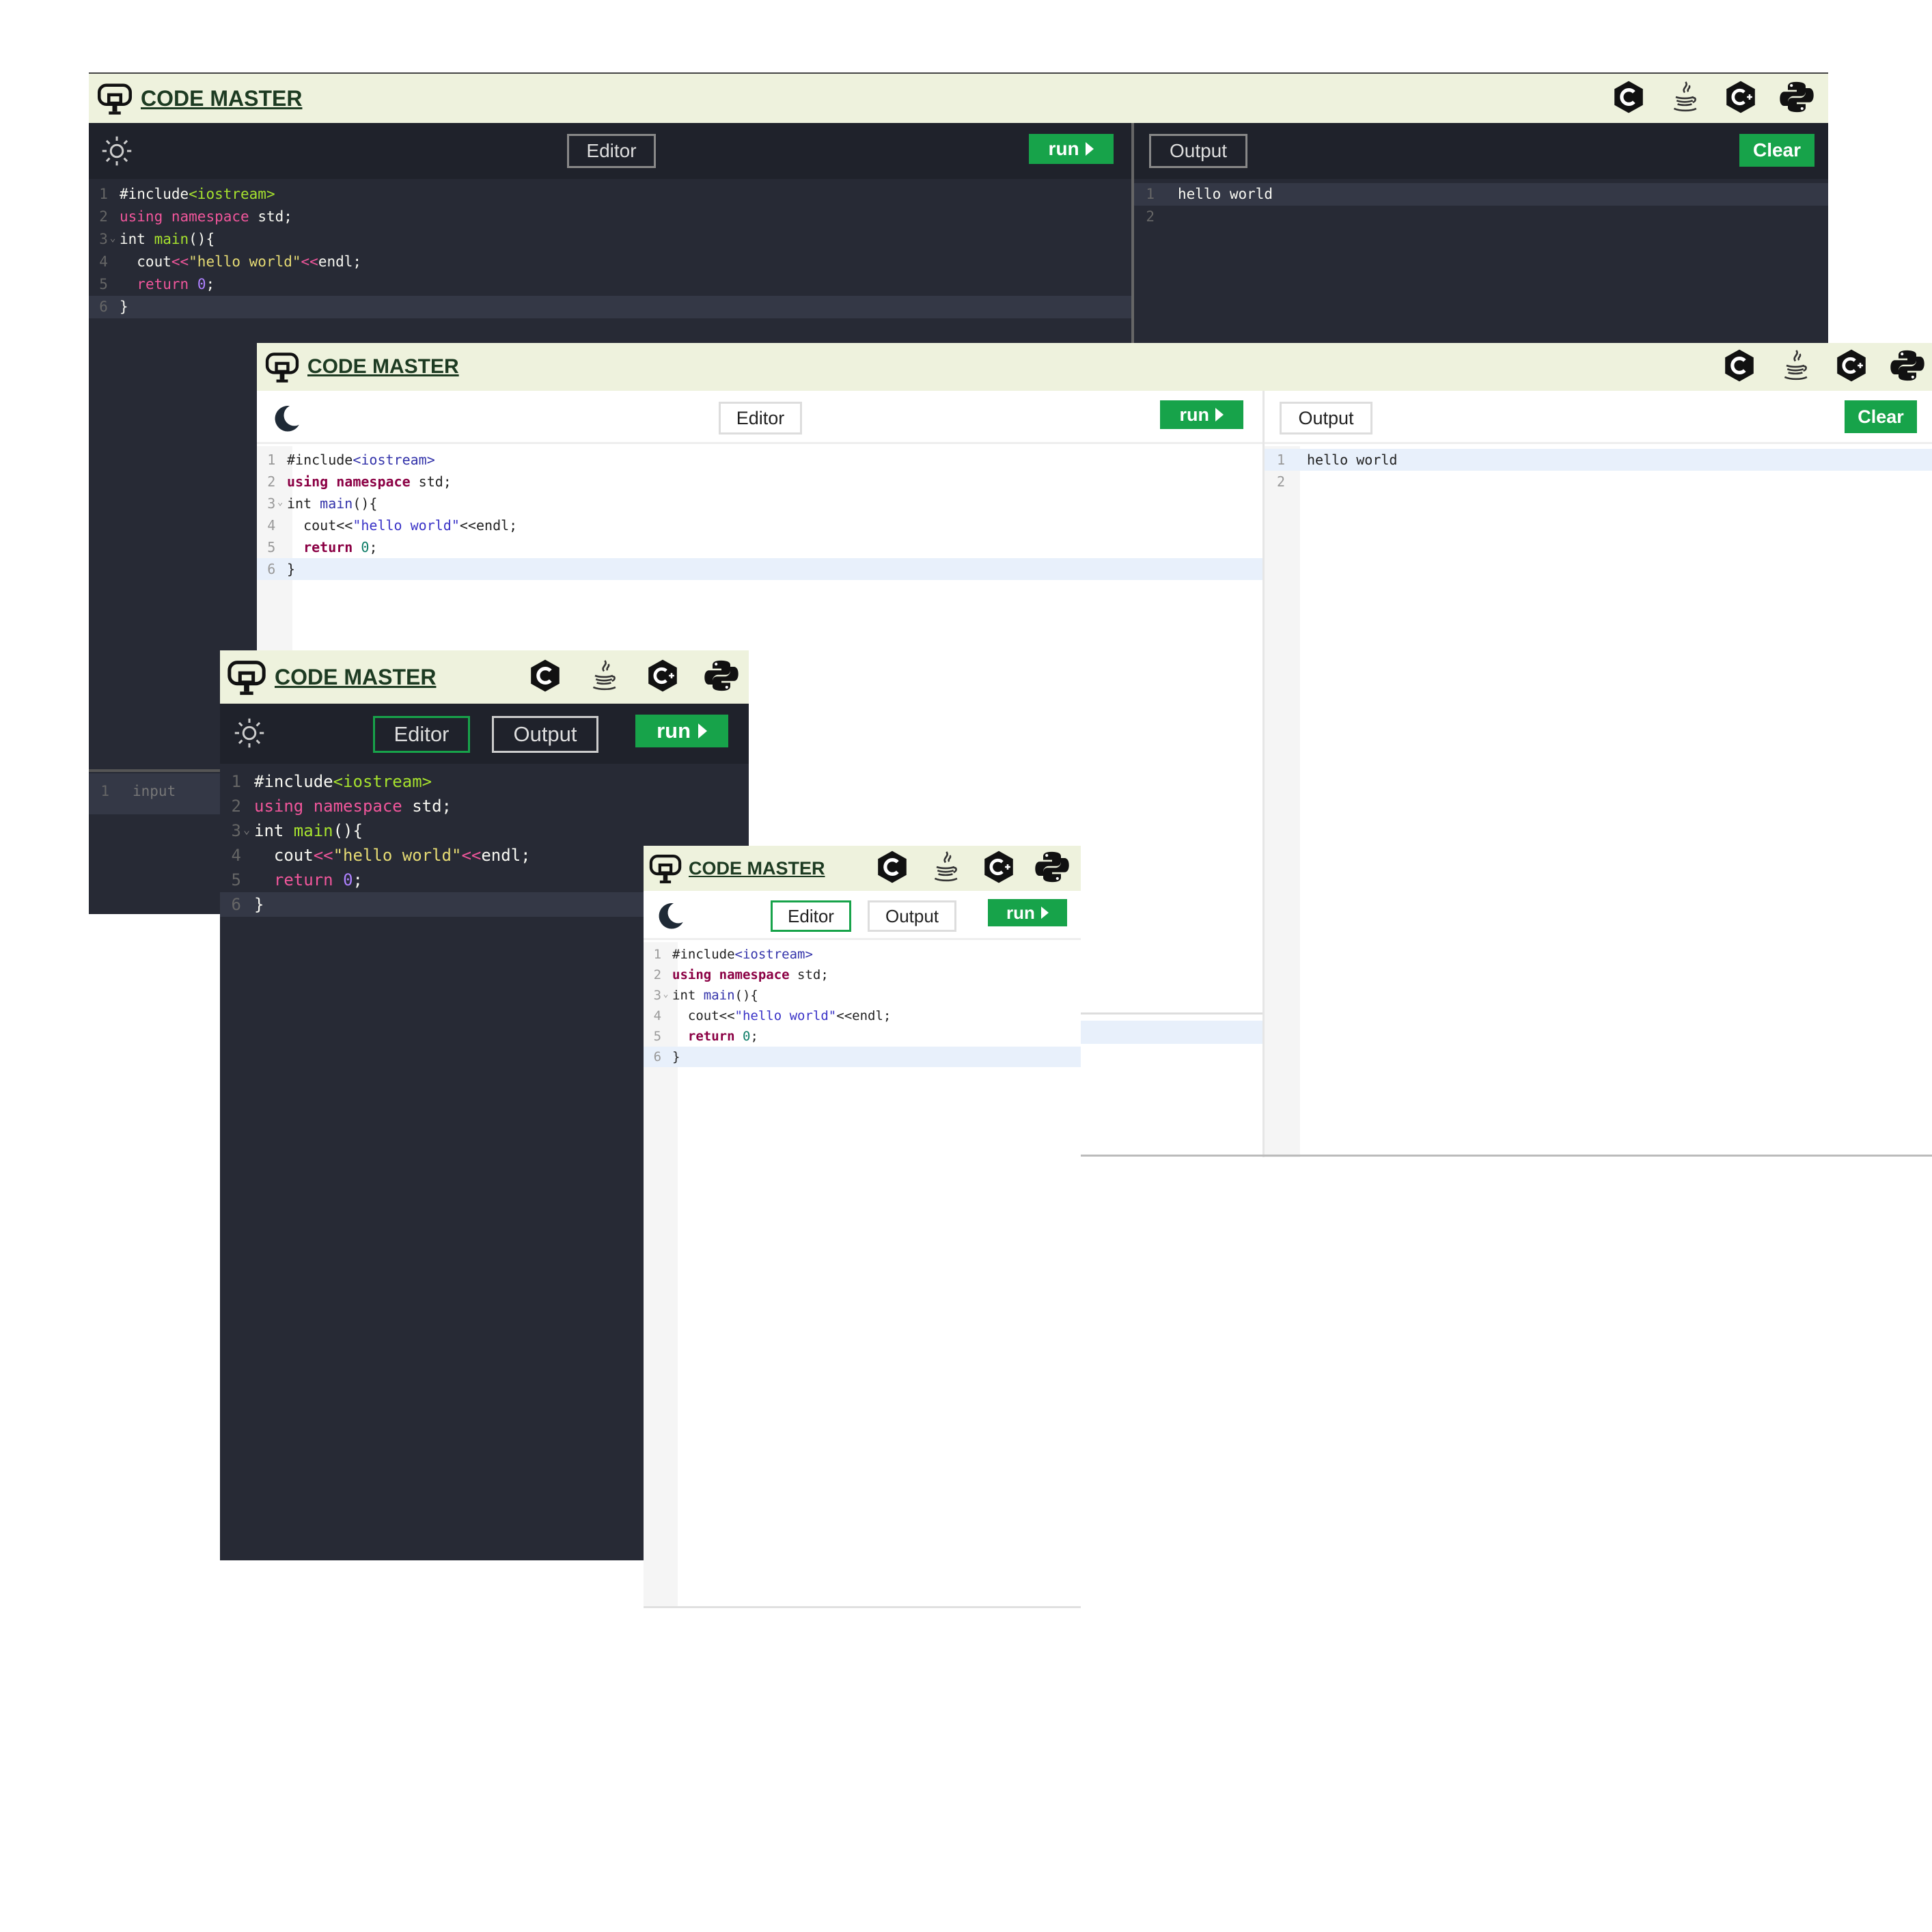  What do you see at coordinates (293, 782) in the screenshot?
I see `code-token: #include` at bounding box center [293, 782].